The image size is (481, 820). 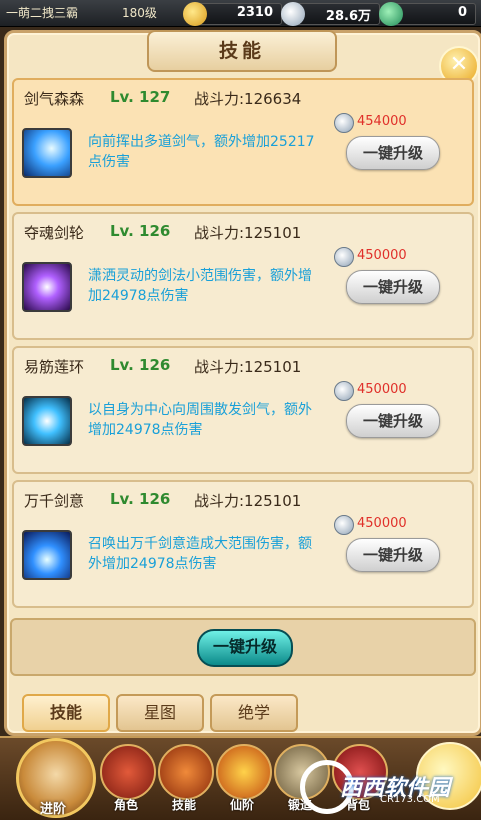 What do you see at coordinates (47, 153) in the screenshot?
I see `sword-qi-icon` at bounding box center [47, 153].